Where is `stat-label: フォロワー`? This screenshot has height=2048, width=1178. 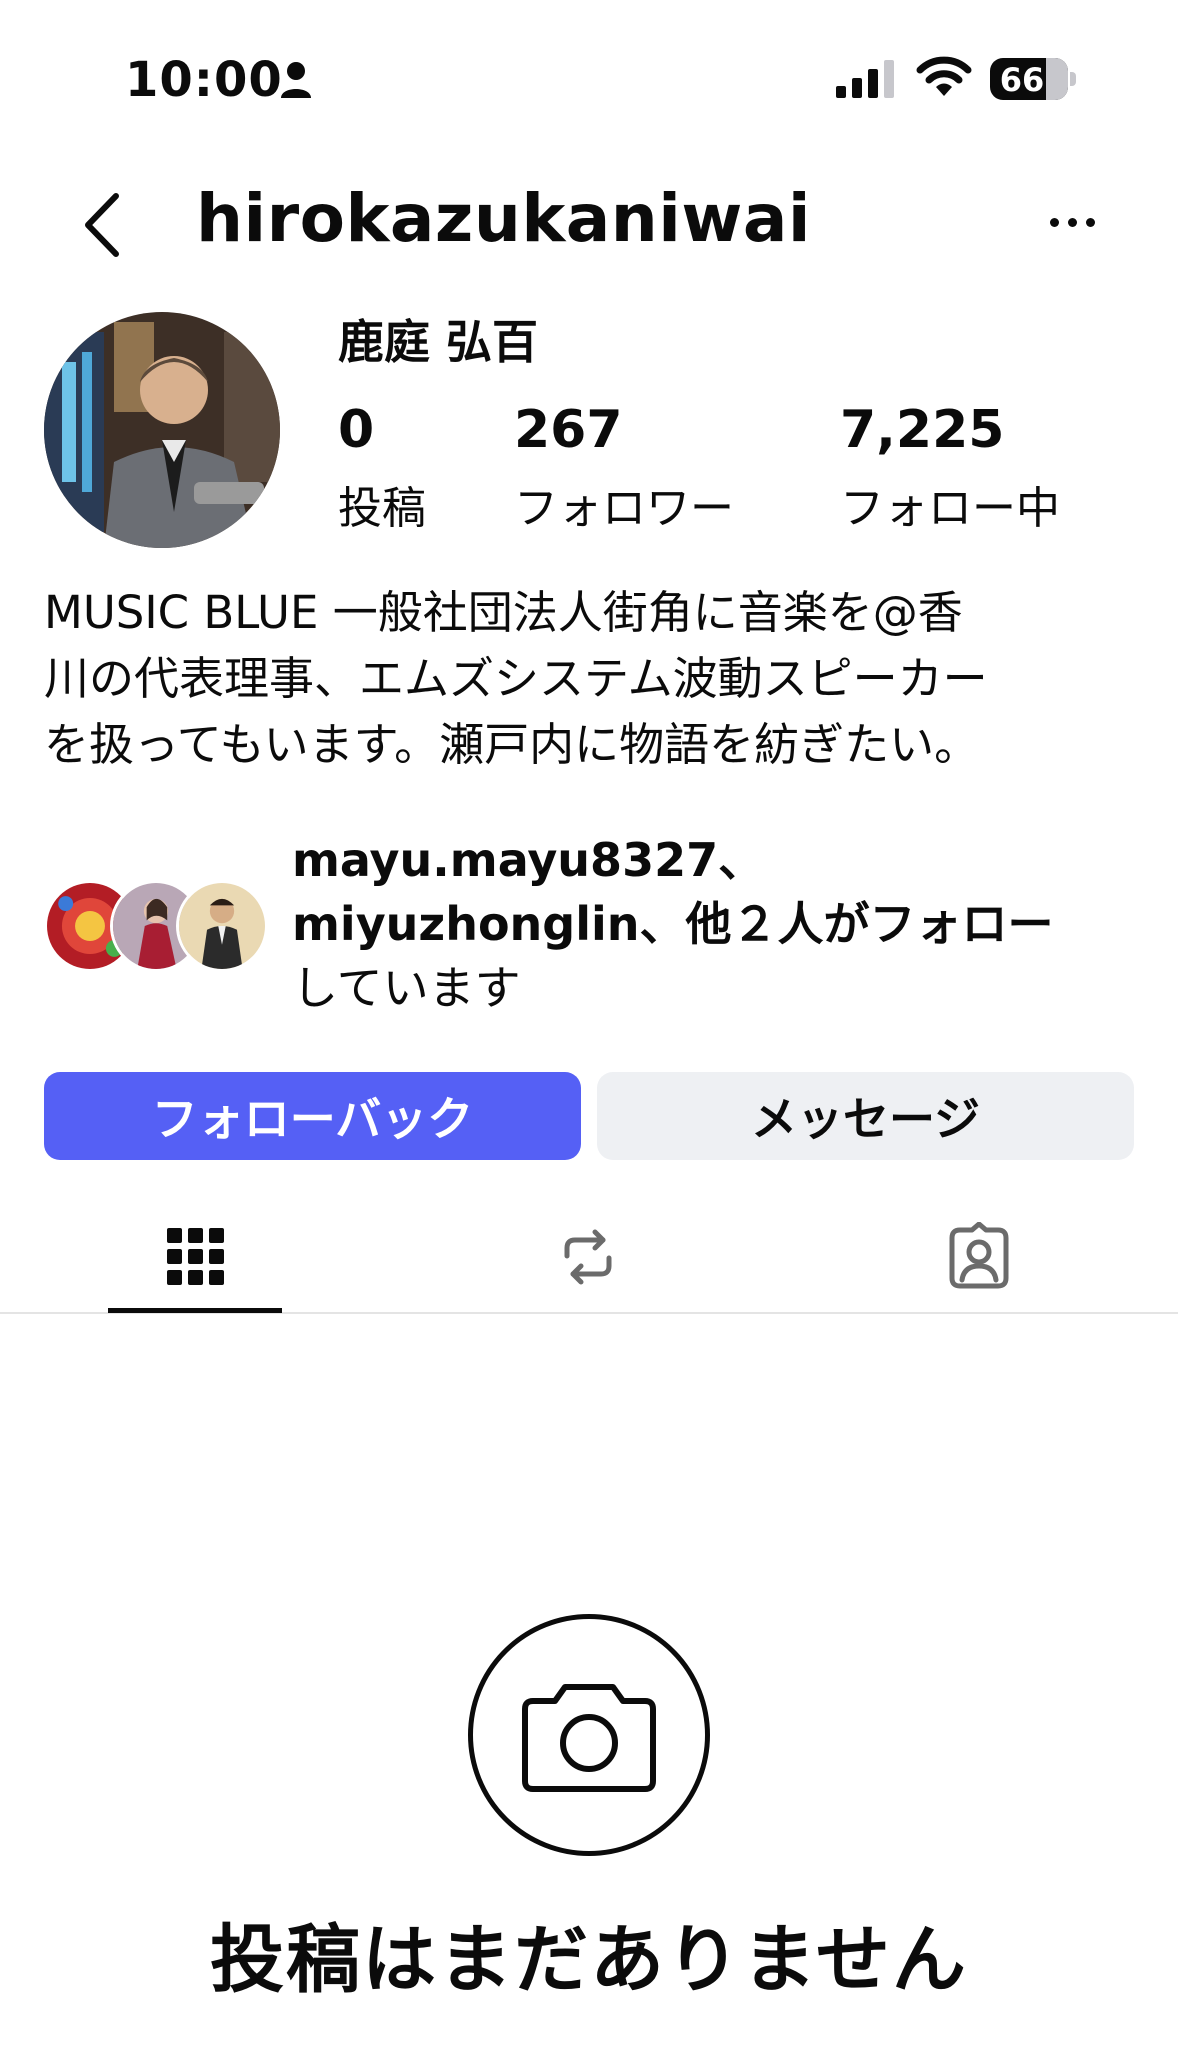 stat-label: フォロワー is located at coordinates (624, 508).